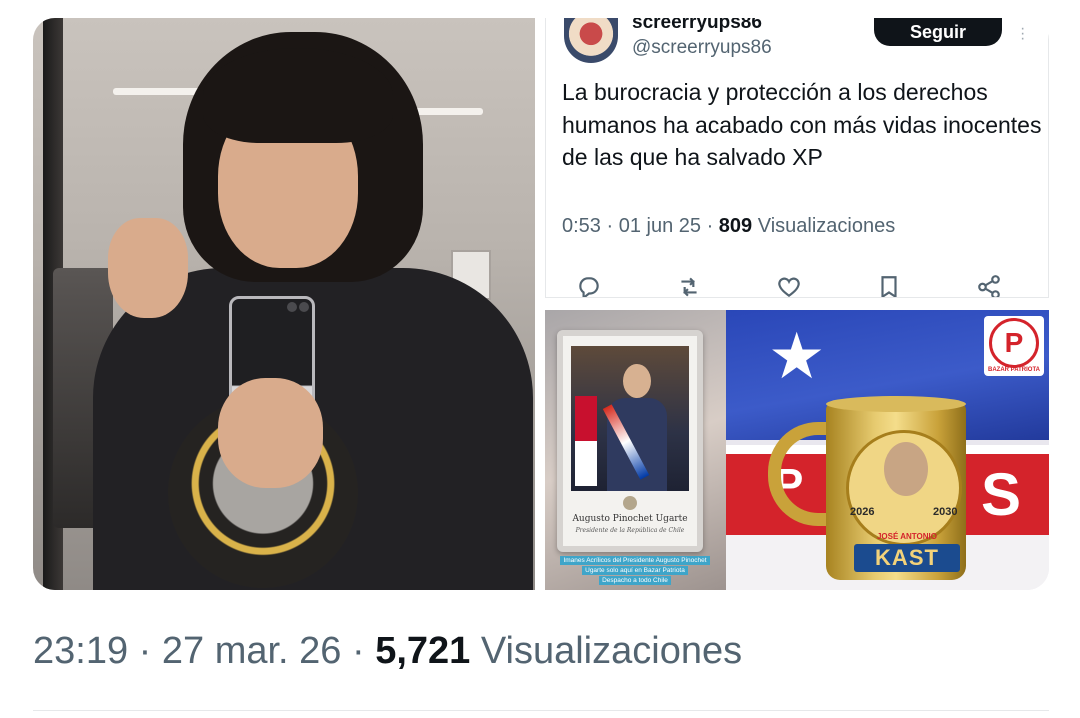  I want to click on like-icon, so click(789, 284).